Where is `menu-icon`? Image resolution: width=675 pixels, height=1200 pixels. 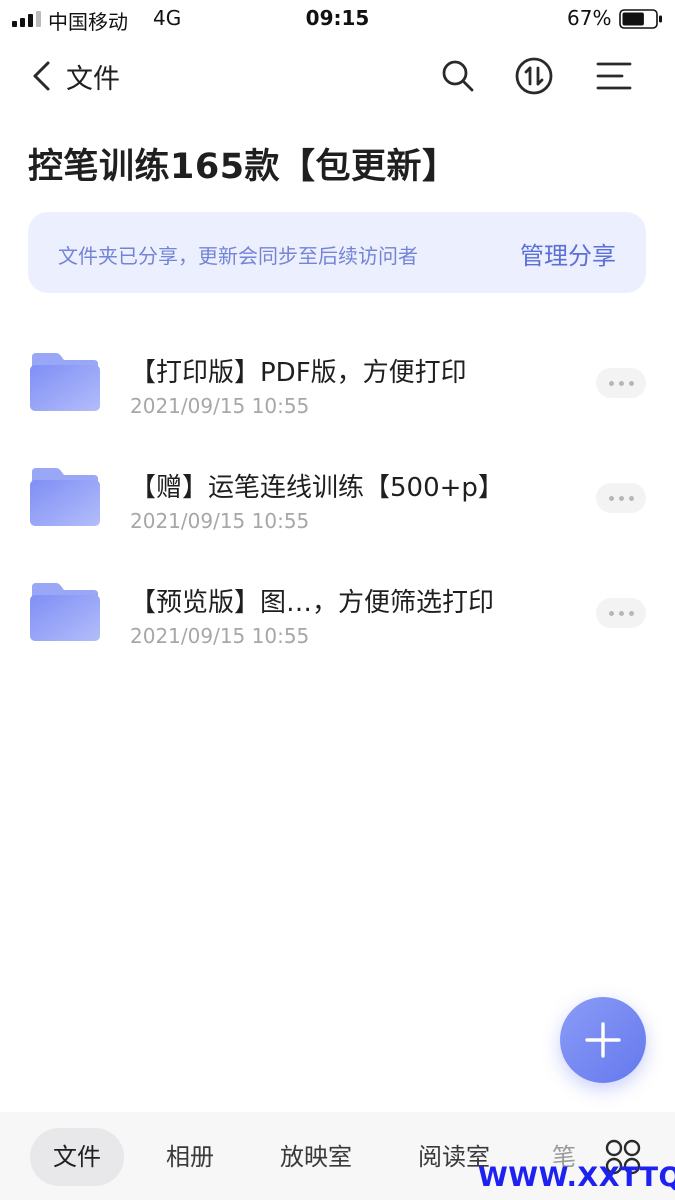
menu-icon is located at coordinates (614, 76).